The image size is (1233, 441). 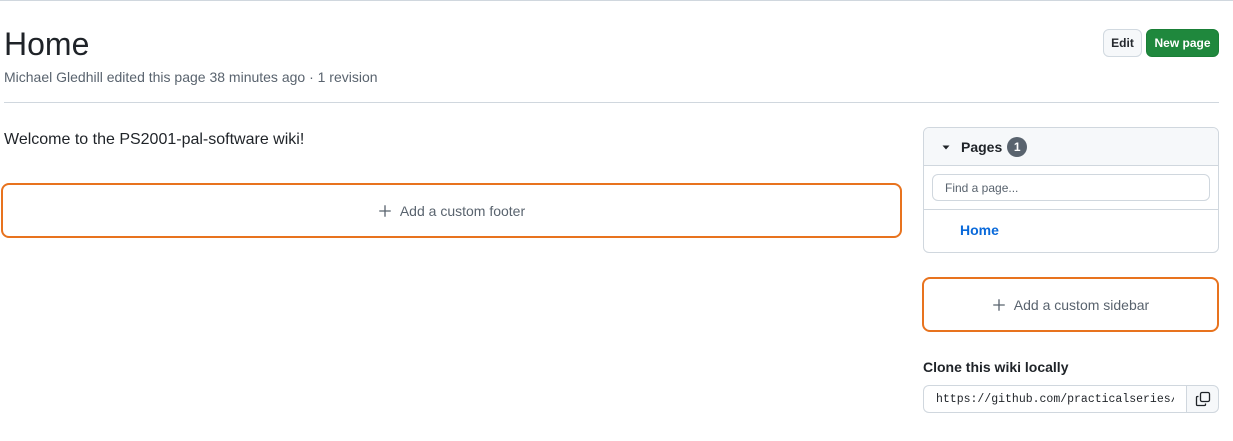 I want to click on page-title: Home, so click(x=47, y=44).